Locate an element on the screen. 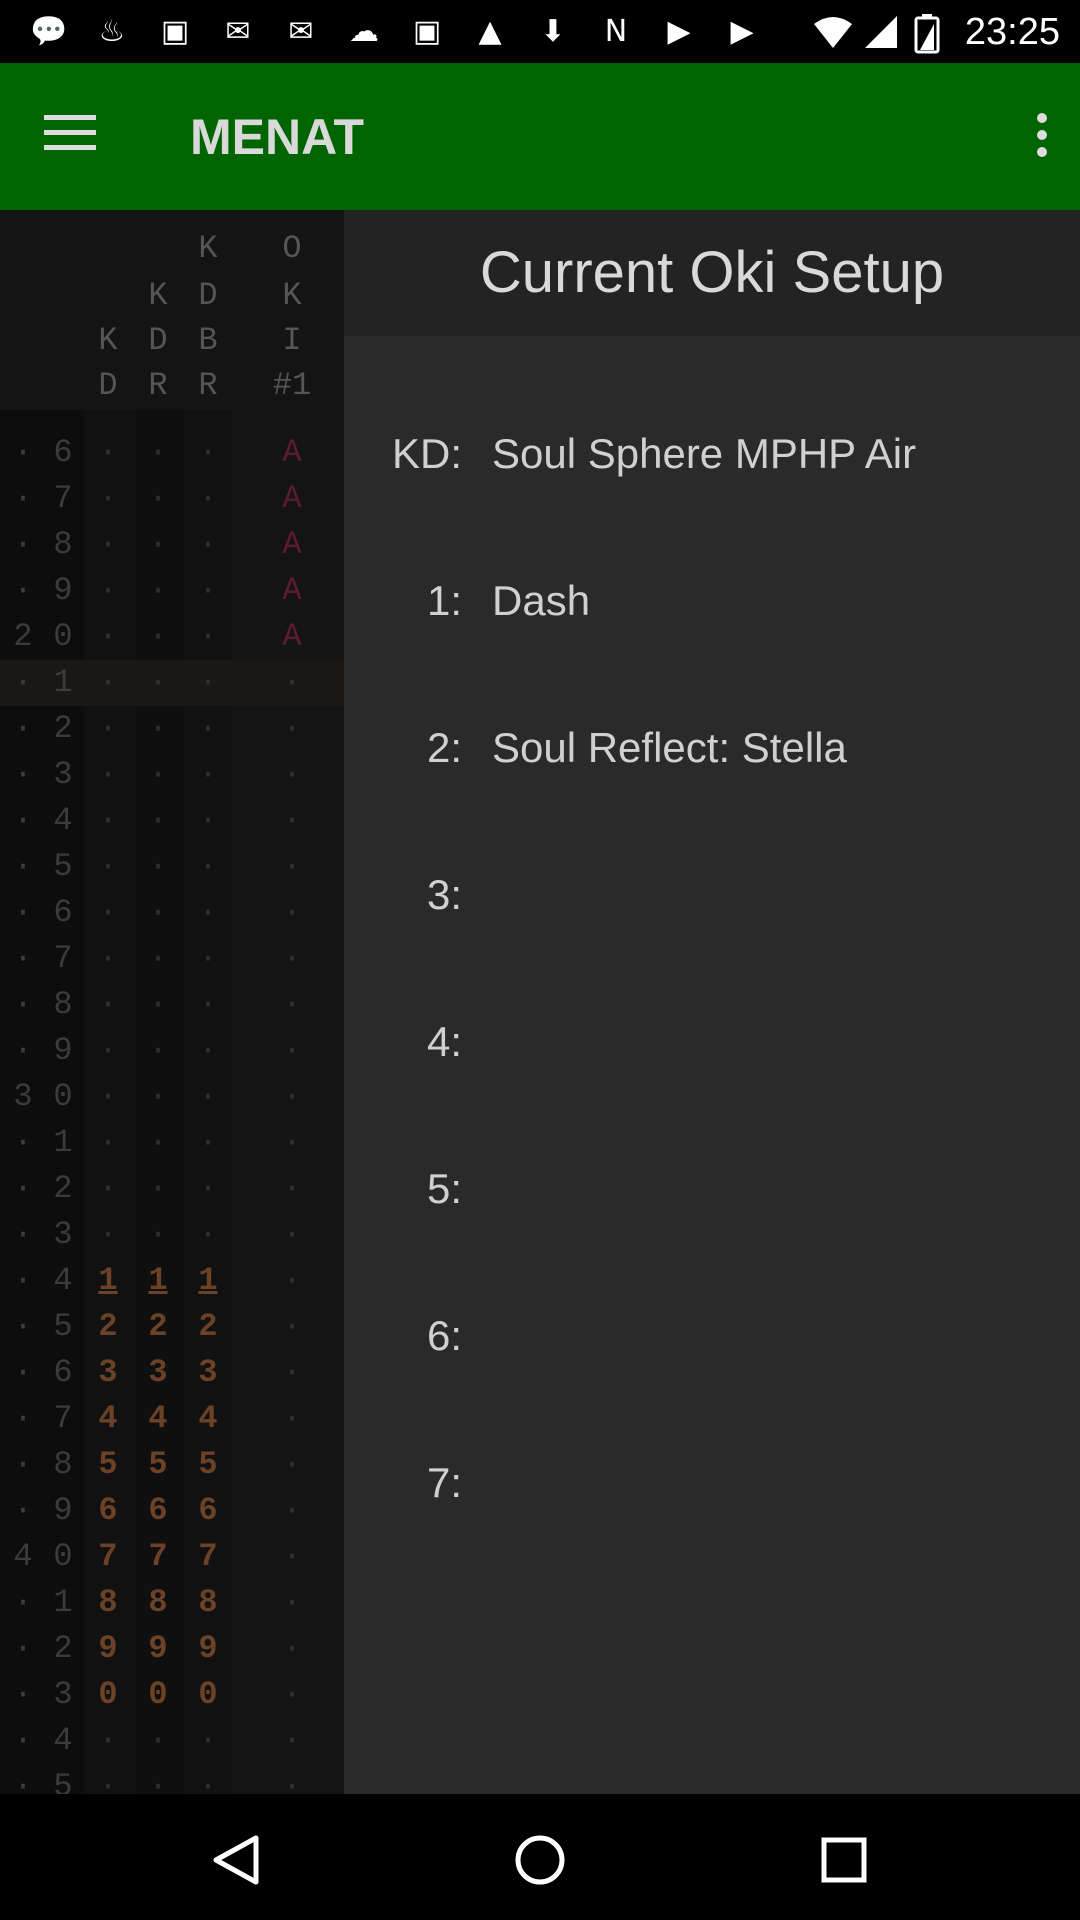 This screenshot has height=1920, width=1080. frame-row: 2 0 · · · A is located at coordinates (172, 637).